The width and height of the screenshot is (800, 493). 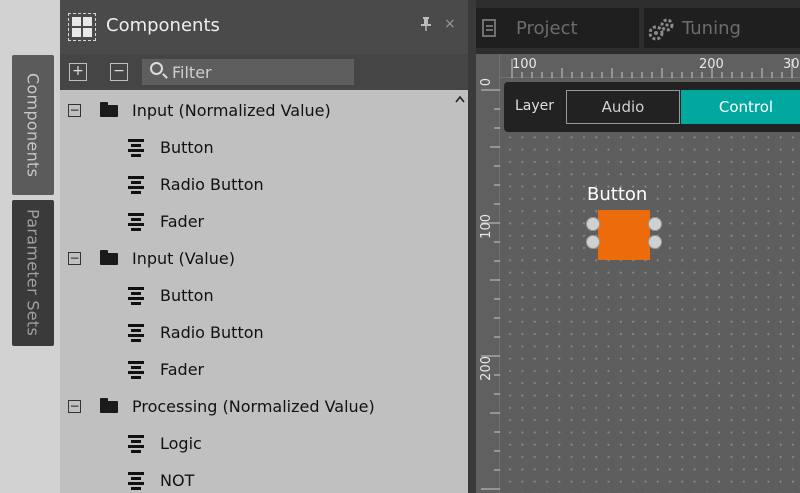 I want to click on tree-category-label: Input (Normalized Value), so click(x=231, y=110).